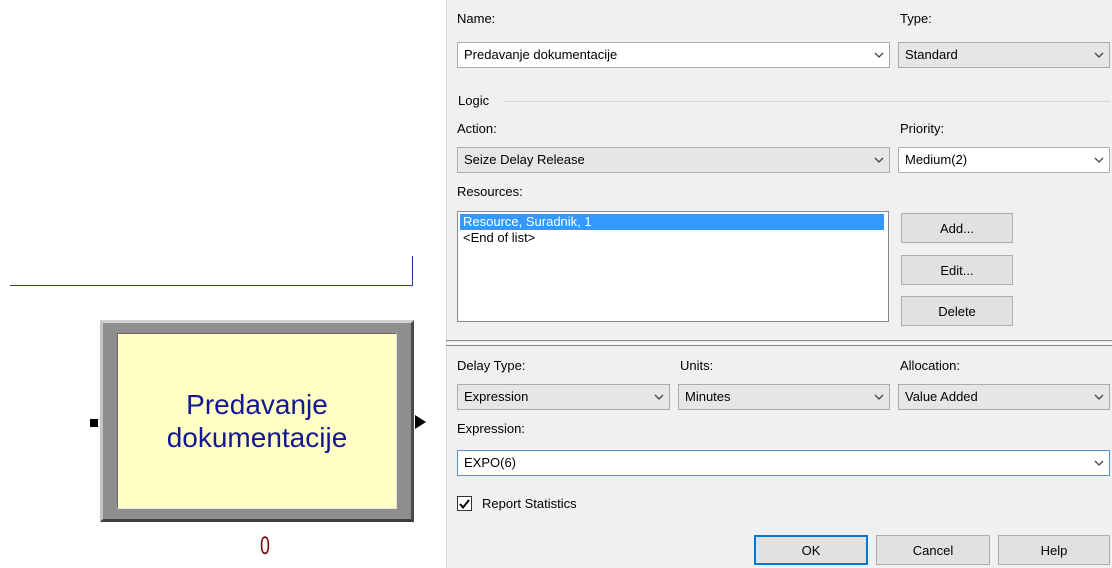  What do you see at coordinates (807, 101) in the screenshot?
I see `logic-group-divider` at bounding box center [807, 101].